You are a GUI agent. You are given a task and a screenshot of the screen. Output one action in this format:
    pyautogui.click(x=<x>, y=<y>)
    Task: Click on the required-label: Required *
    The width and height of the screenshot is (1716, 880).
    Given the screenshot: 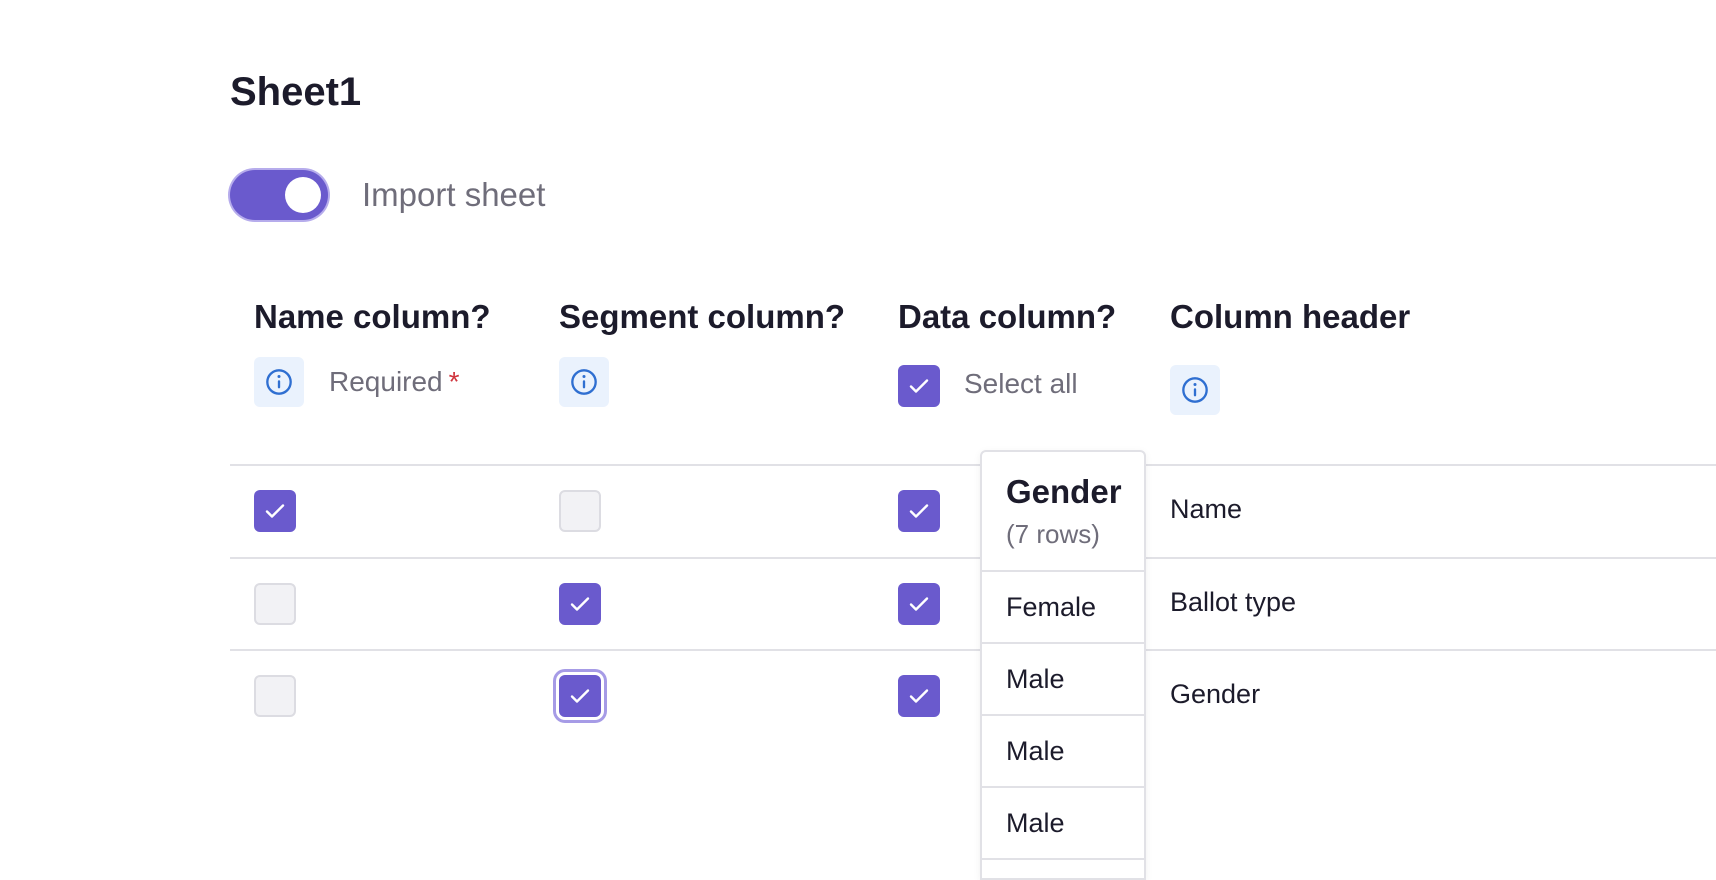 What is the action you would take?
    pyautogui.click(x=394, y=381)
    